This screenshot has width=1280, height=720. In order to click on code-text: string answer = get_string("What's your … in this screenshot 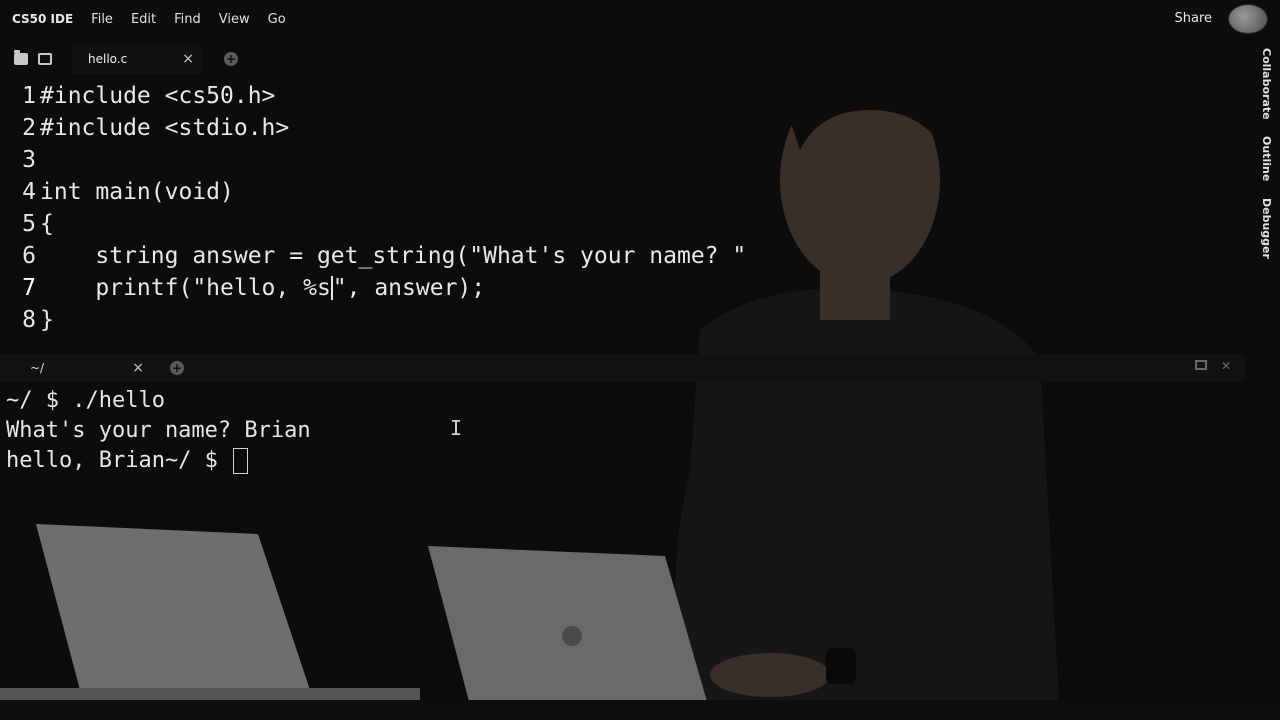, I will do `click(393, 256)`.